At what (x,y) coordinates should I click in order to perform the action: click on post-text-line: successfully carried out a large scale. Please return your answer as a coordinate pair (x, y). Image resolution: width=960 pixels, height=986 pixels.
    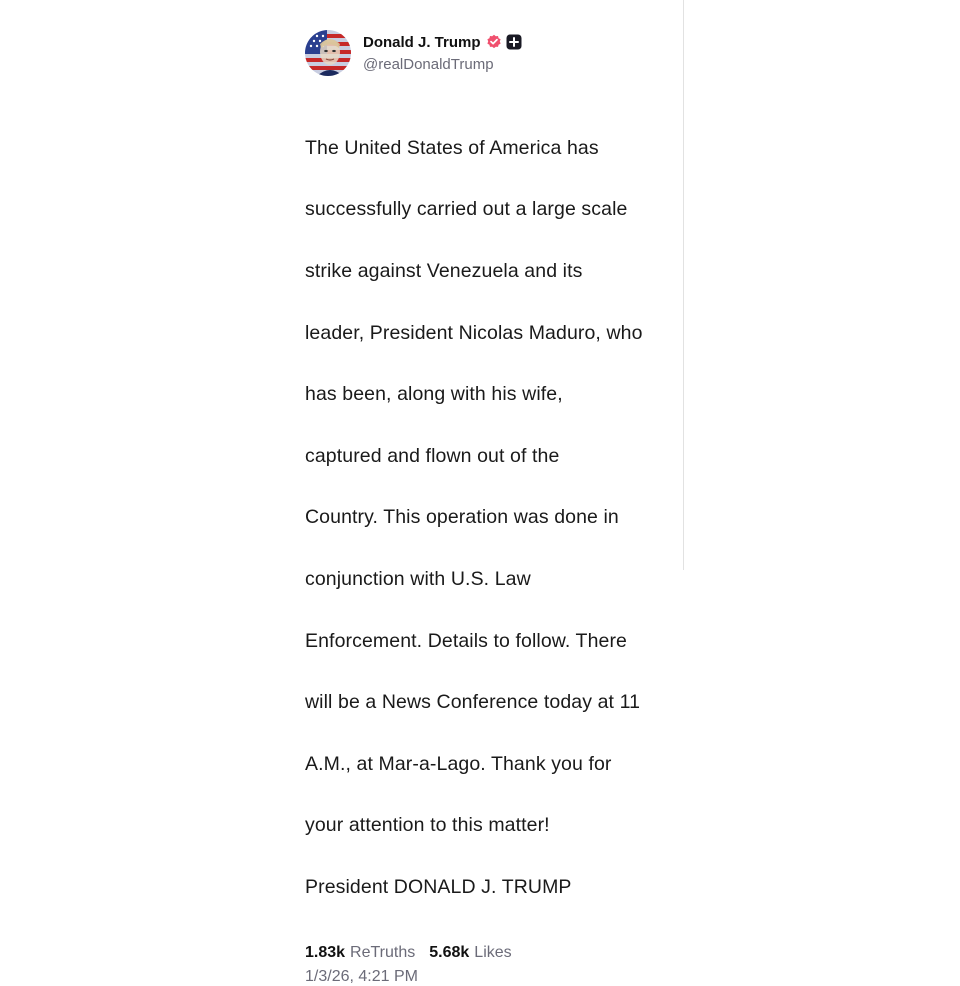
    Looking at the image, I should click on (466, 209).